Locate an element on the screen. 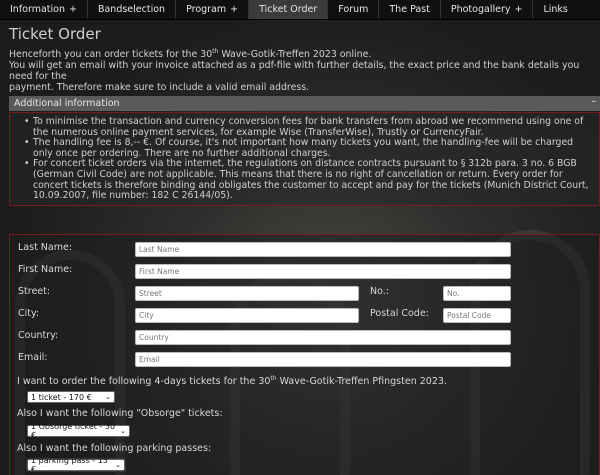  nav-item-ticket-order: Ticket Order is located at coordinates (289, 9).